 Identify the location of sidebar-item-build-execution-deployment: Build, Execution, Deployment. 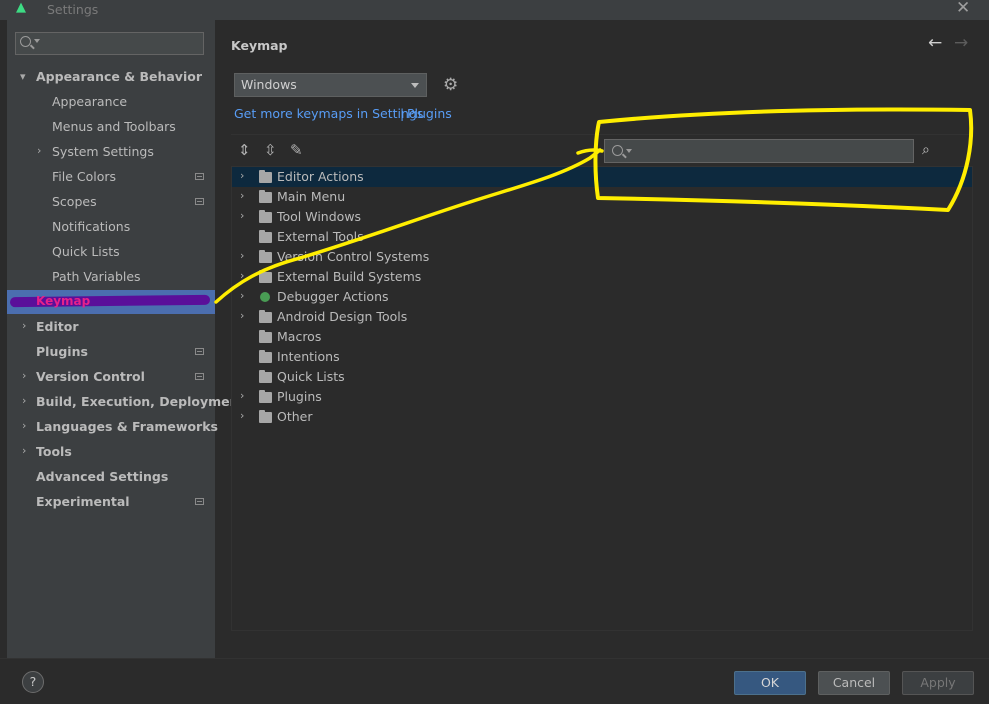
(140, 402).